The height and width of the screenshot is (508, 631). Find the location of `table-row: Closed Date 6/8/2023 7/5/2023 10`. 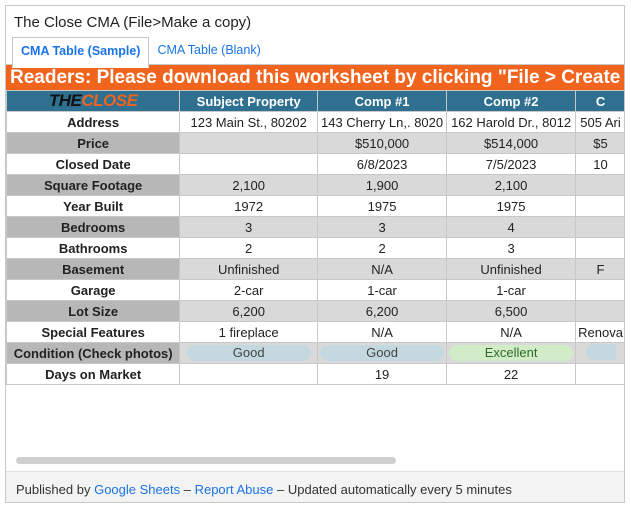

table-row: Closed Date 6/8/2023 7/5/2023 10 is located at coordinates (315, 164).